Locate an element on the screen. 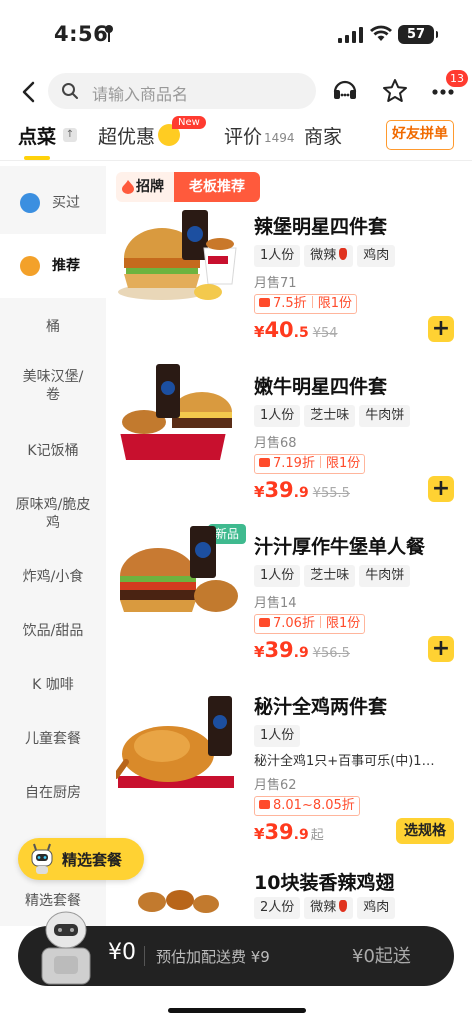 Image resolution: width=472 pixels, height=1024 pixels. cart-robot-mascot-icon is located at coordinates (66, 948).